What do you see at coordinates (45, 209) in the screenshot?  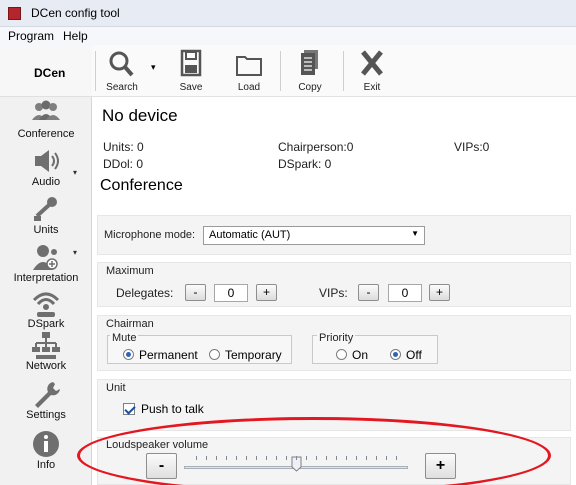 I see `microphone-icon` at bounding box center [45, 209].